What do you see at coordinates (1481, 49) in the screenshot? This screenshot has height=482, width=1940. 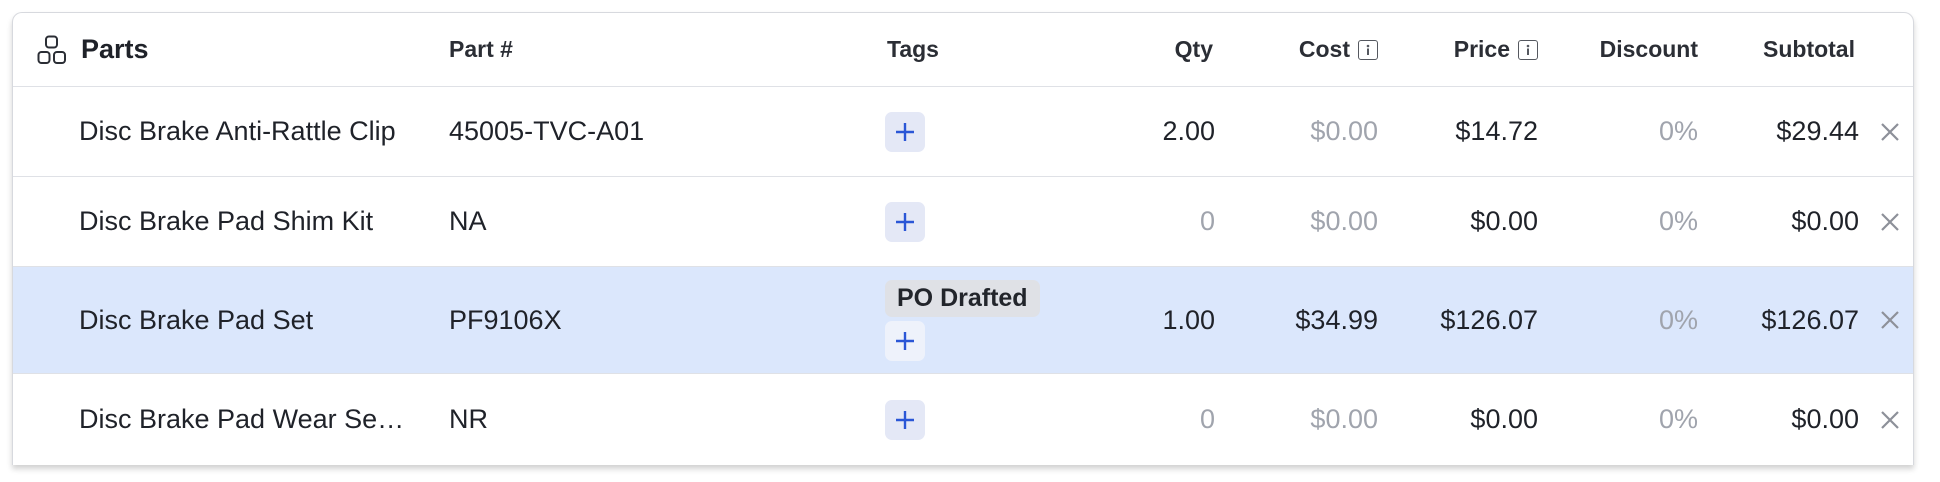 I see `price-header-label: Price` at bounding box center [1481, 49].